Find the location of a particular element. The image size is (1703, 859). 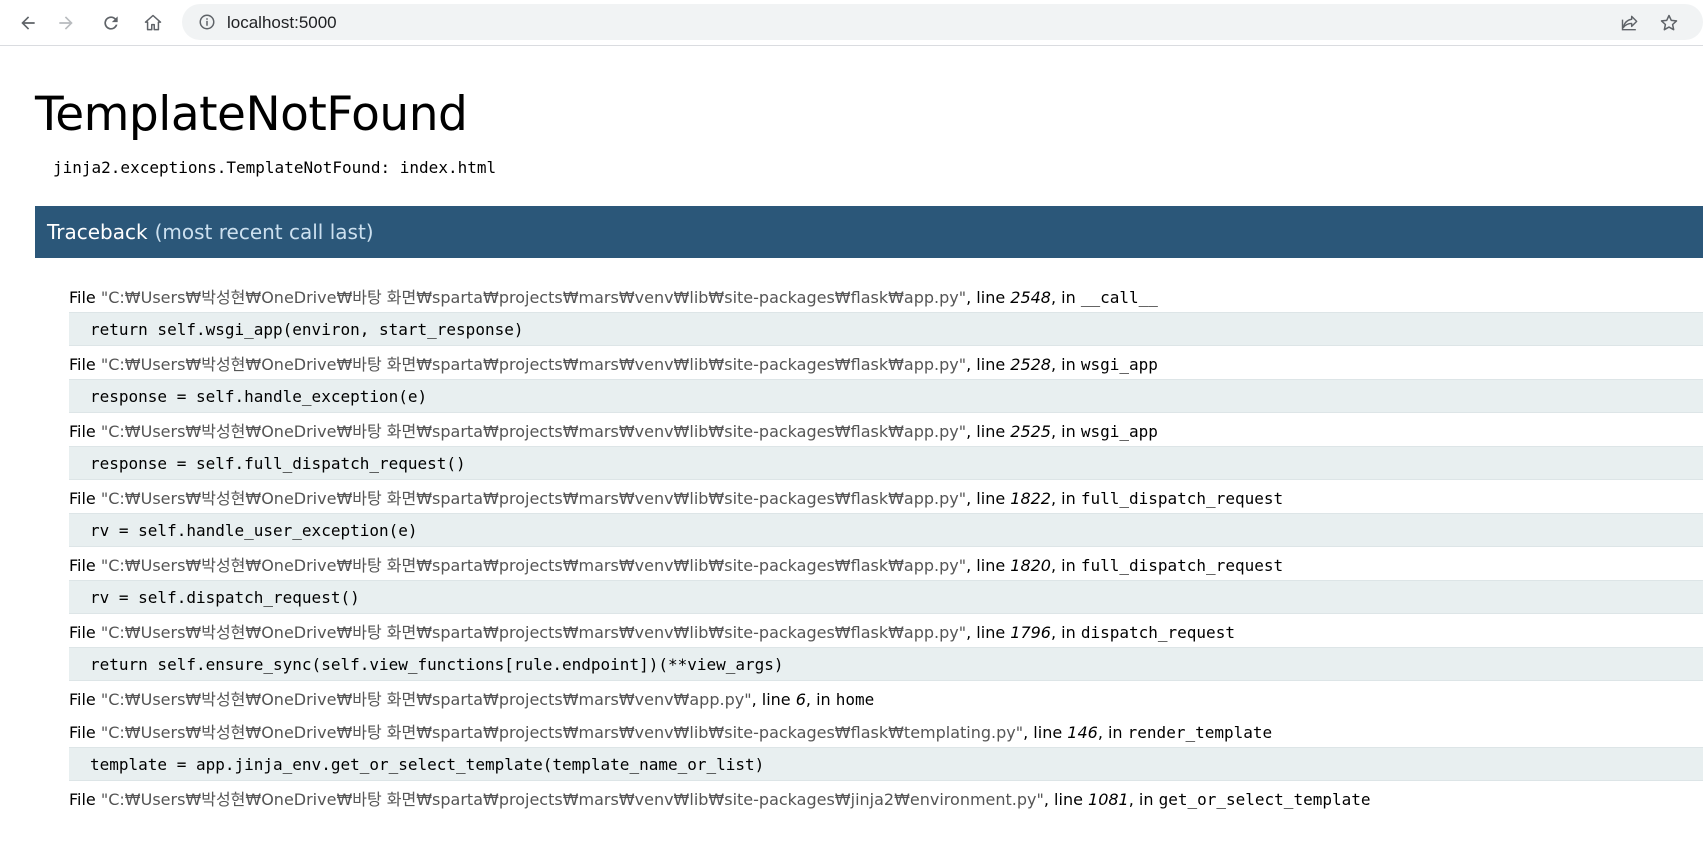

frame-function: home is located at coordinates (855, 699).